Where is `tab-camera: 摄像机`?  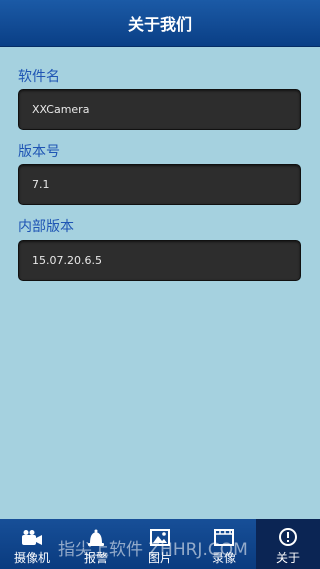 tab-camera: 摄像机 is located at coordinates (32, 544).